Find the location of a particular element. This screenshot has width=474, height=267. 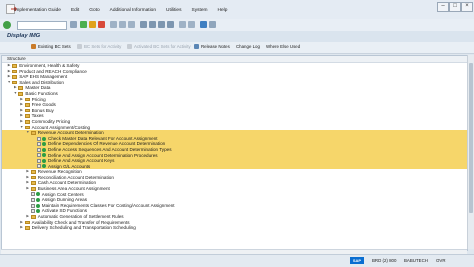

menu-edit: Edit is located at coordinates (75, 10).